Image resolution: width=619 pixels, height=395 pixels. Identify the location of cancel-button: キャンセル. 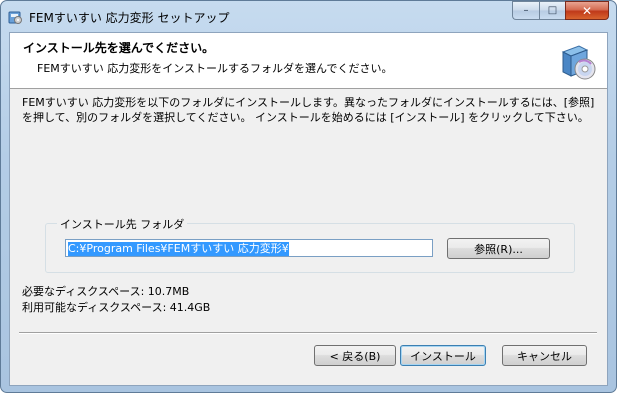
(544, 355).